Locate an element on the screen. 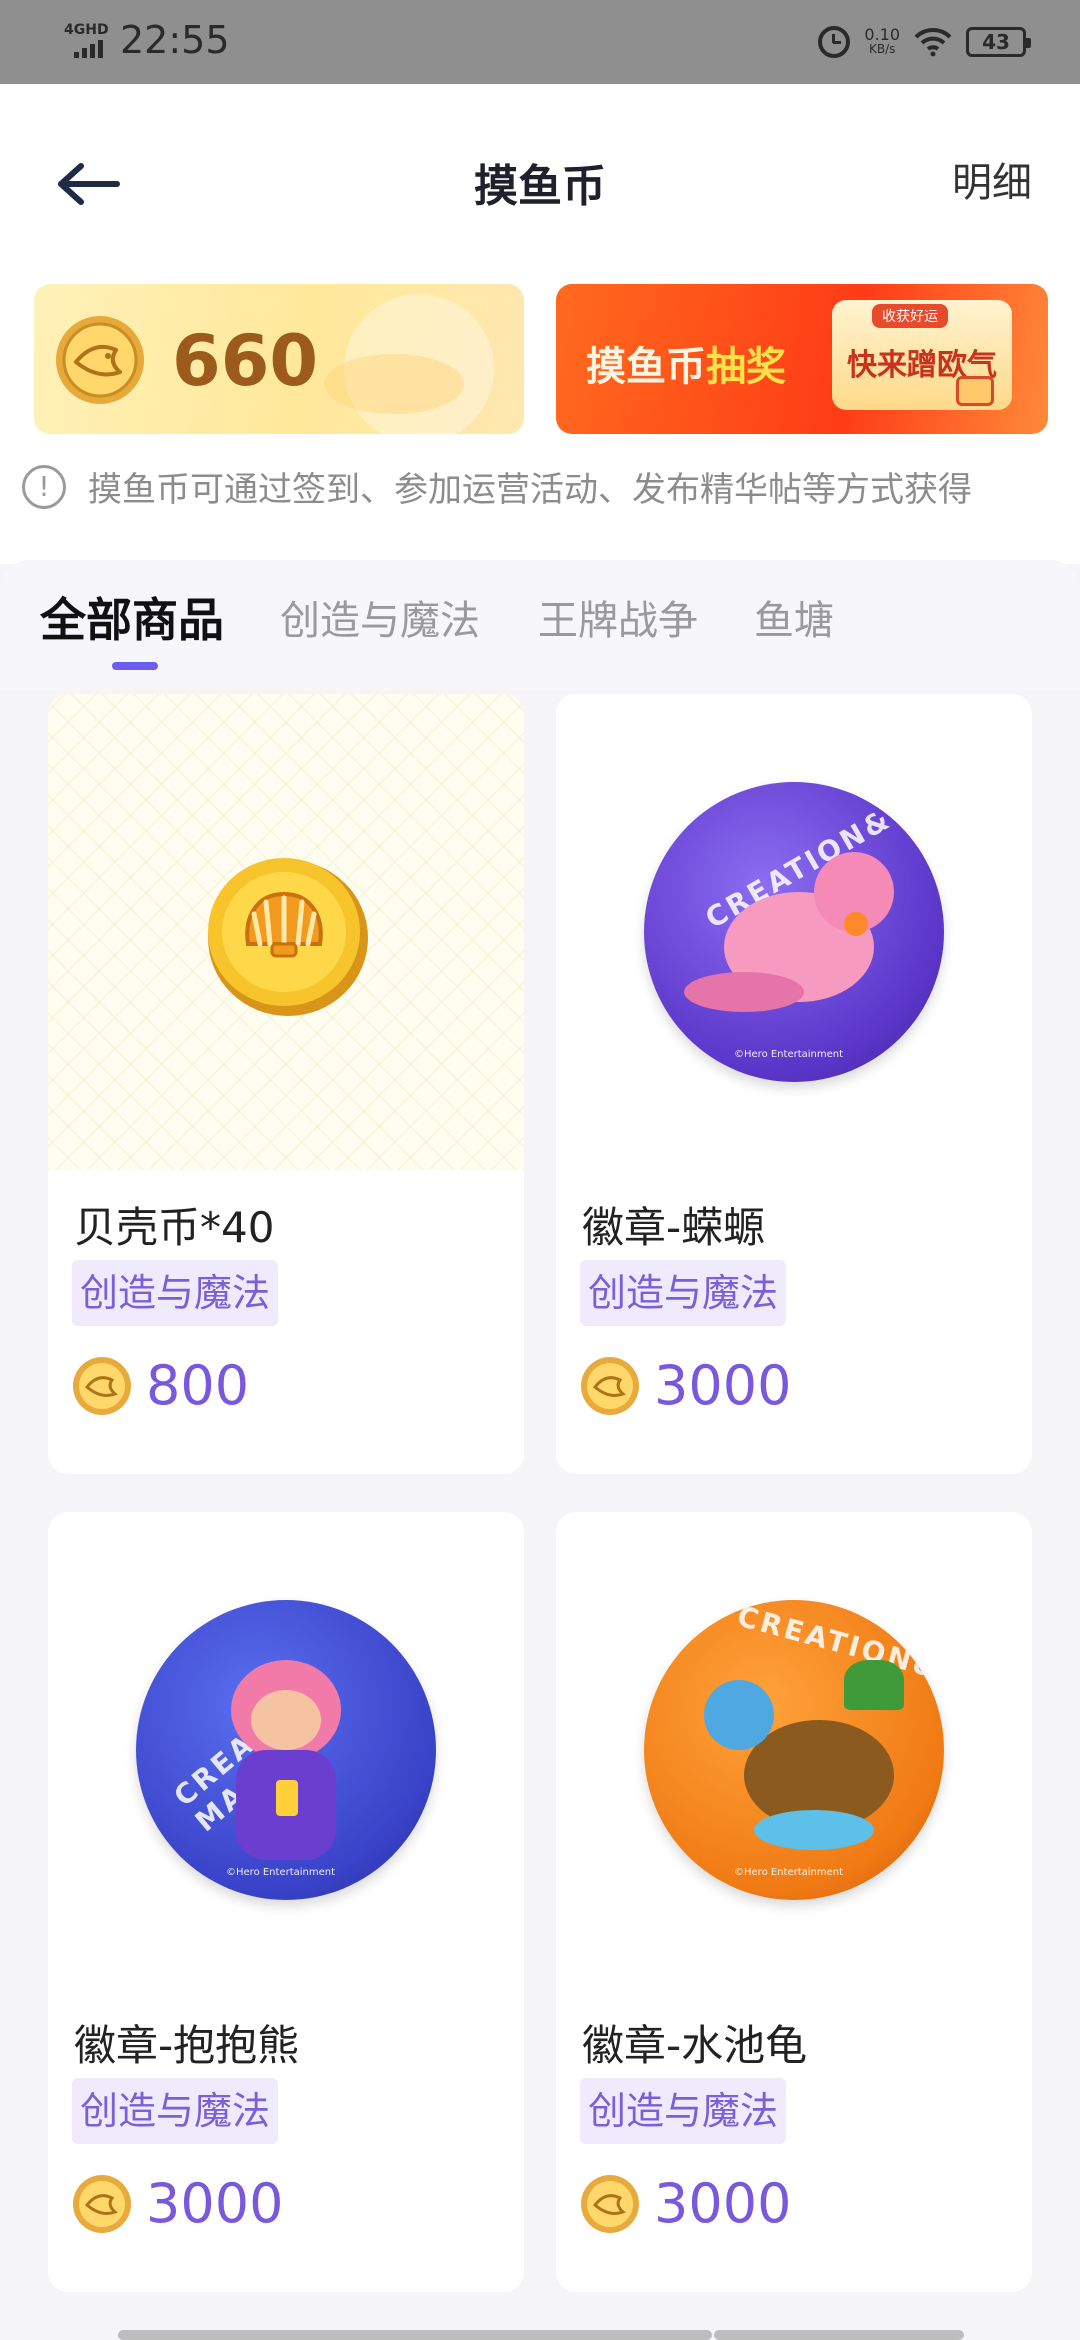 The width and height of the screenshot is (1080, 2340). battery-level: 43 is located at coordinates (996, 42).